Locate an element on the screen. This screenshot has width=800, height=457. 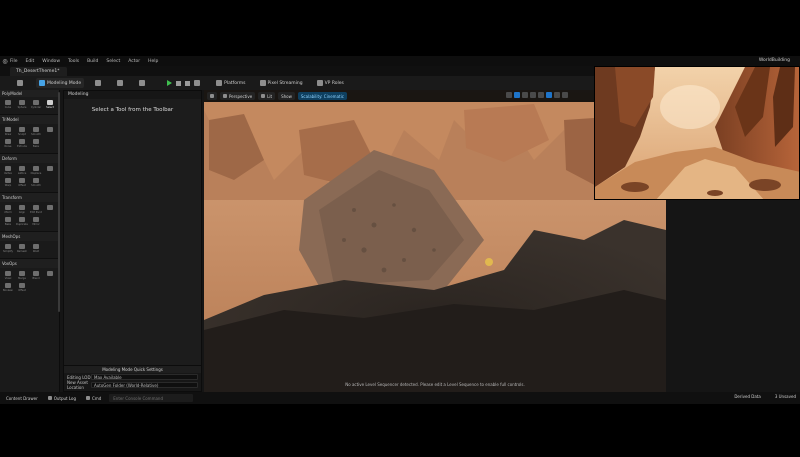
editing-lod-select: Max Available is located at coordinates (144, 377).